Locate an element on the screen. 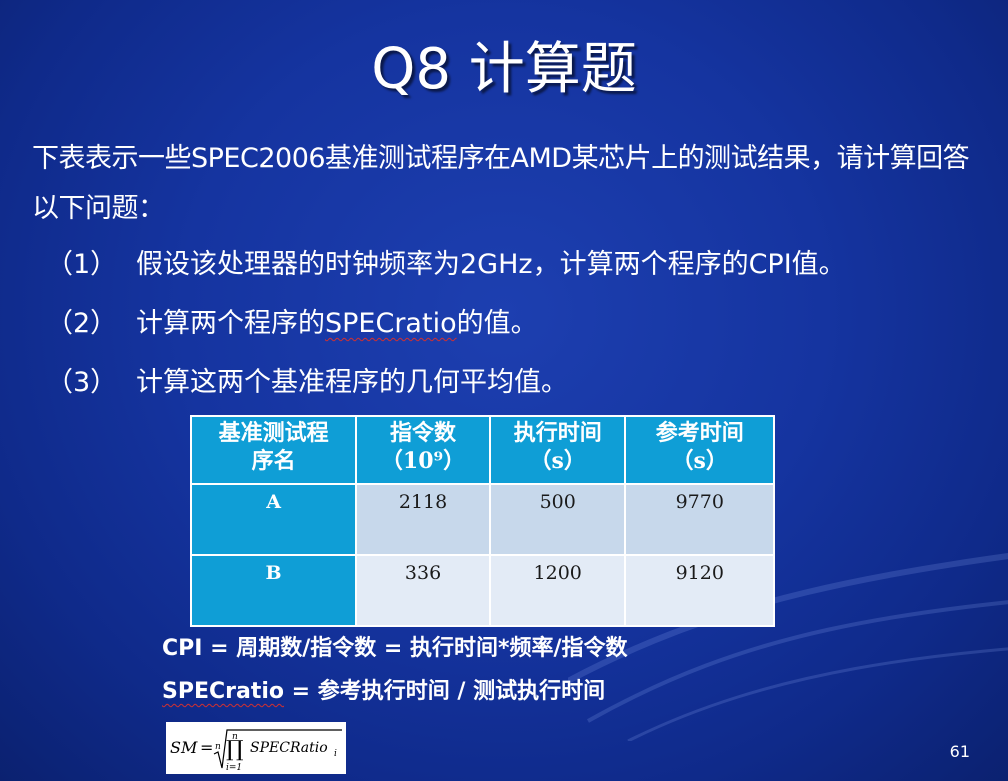 The height and width of the screenshot is (781, 1008). table-row: A 2118 500 9770 is located at coordinates (482, 519).